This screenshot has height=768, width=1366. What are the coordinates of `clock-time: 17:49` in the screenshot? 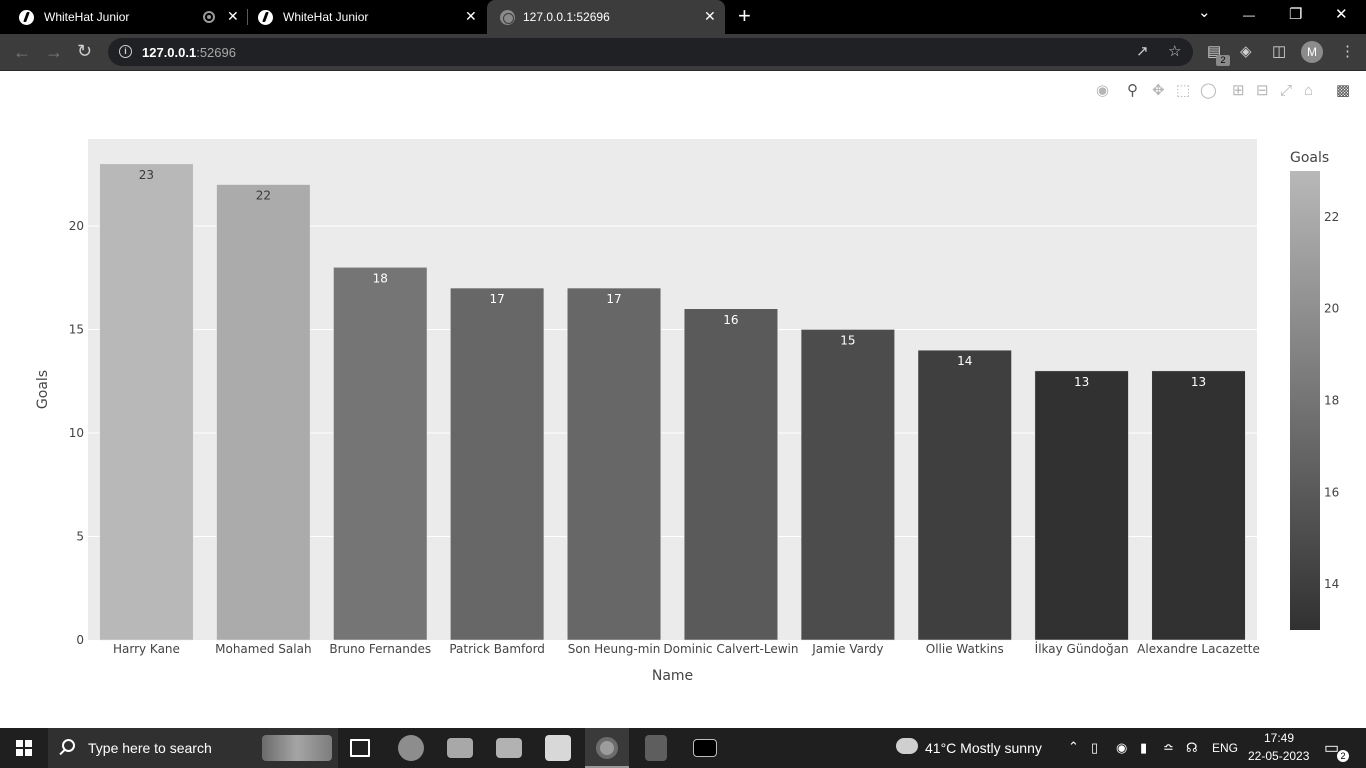 It's located at (1279, 738).